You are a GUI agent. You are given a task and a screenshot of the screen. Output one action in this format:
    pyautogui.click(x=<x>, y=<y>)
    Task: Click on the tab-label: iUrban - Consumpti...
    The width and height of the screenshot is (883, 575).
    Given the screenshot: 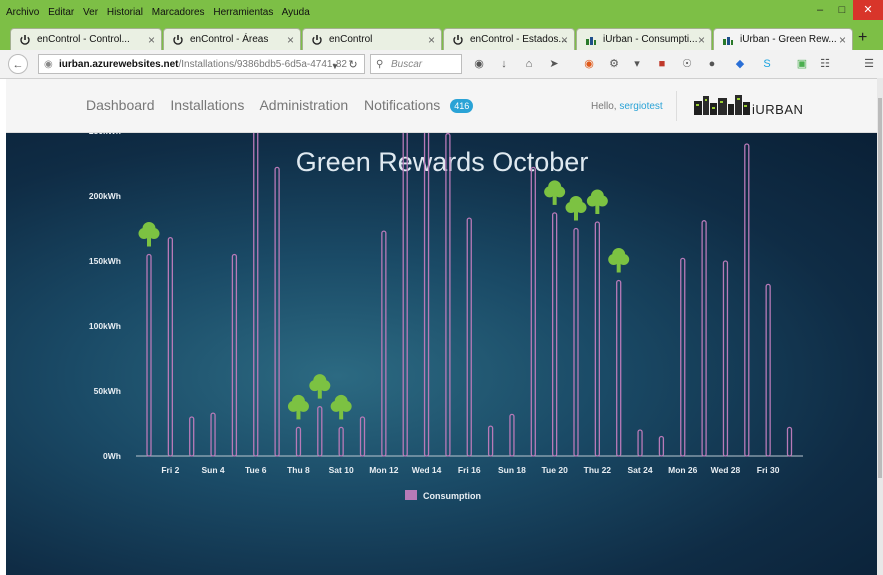 What is the action you would take?
    pyautogui.click(x=650, y=39)
    